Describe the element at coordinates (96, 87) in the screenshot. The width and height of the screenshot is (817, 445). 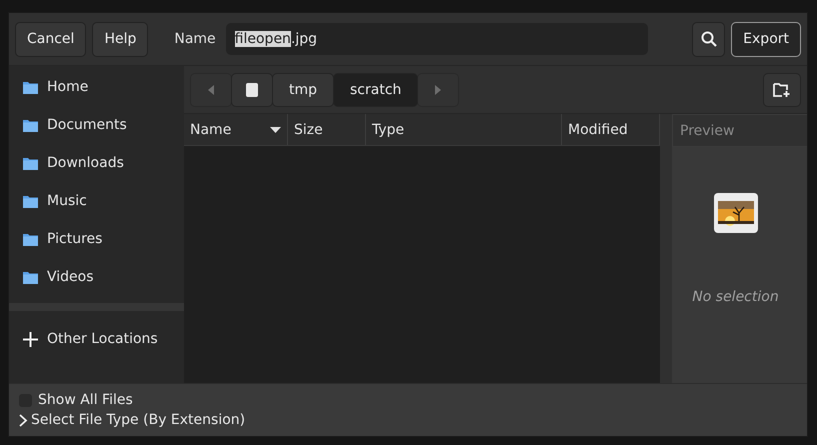
I see `sidebar-item: Home` at that location.